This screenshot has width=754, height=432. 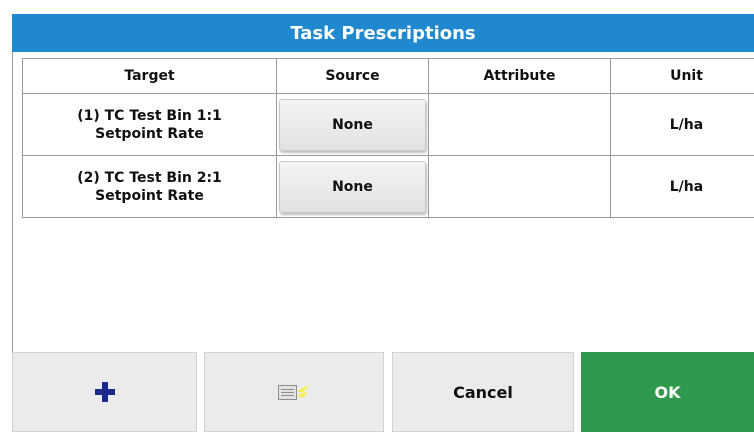 I want to click on ok-label: OK, so click(x=667, y=392).